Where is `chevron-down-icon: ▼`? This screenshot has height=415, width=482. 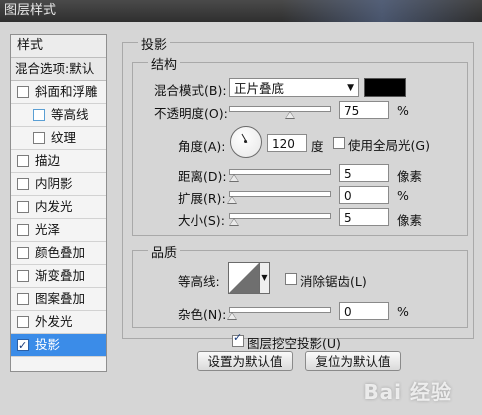
chevron-down-icon: ▼ is located at coordinates (350, 88).